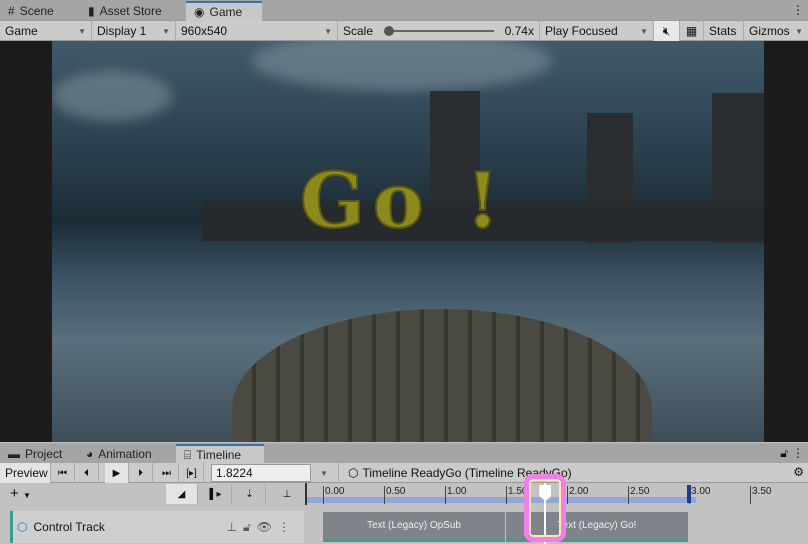 This screenshot has width=808, height=544. What do you see at coordinates (199, 12) in the screenshot?
I see `gamepad-icon: ◉` at bounding box center [199, 12].